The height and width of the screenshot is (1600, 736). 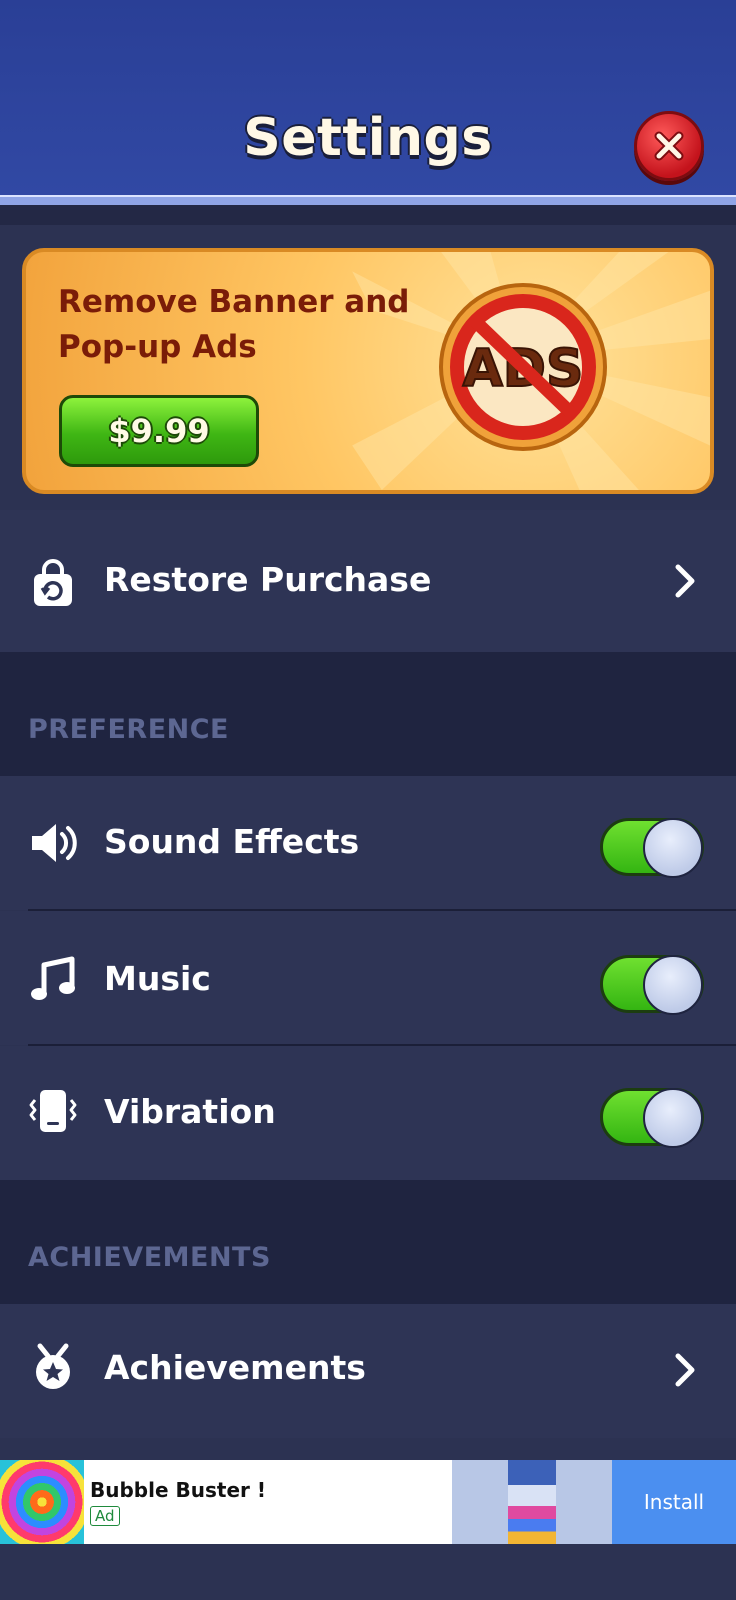 I want to click on remove-ads-title-line2: Pop-up Ads, so click(x=157, y=347).